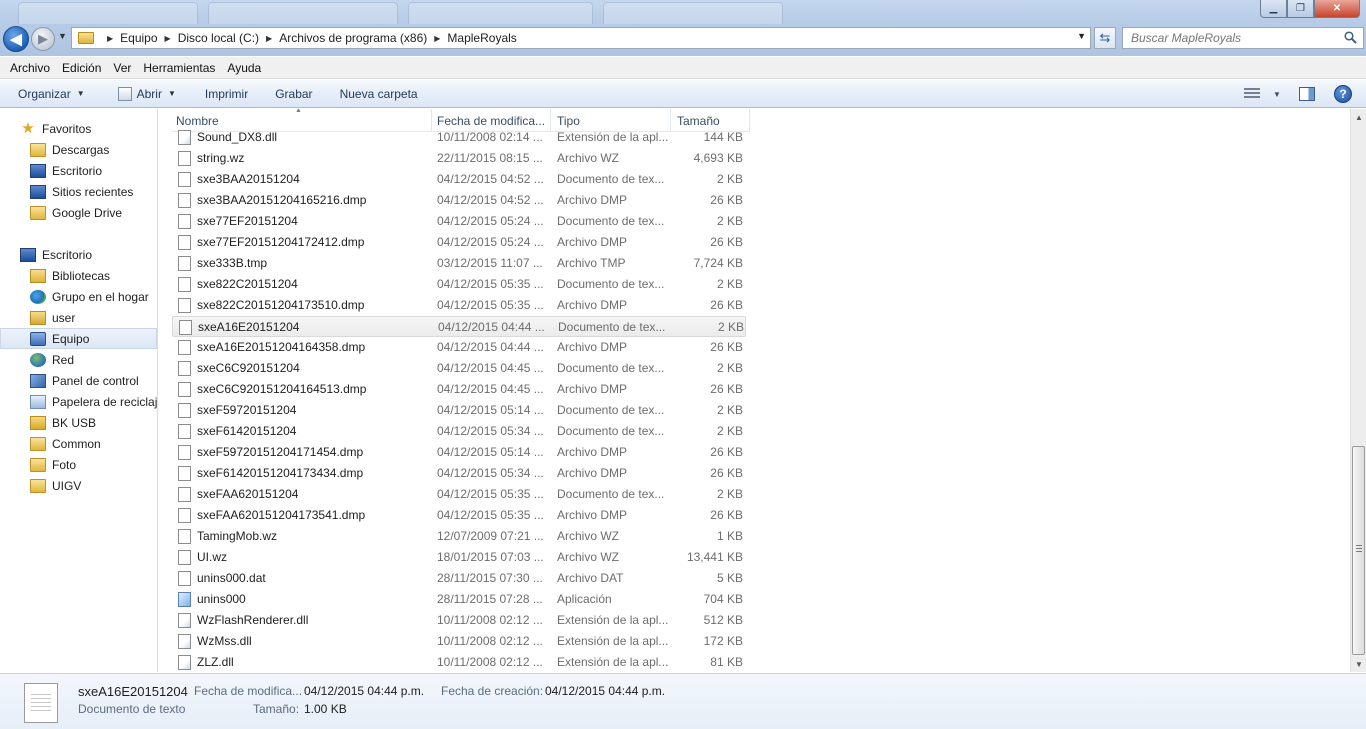  I want to click on organize-button: Organizar ▼, so click(47, 93).